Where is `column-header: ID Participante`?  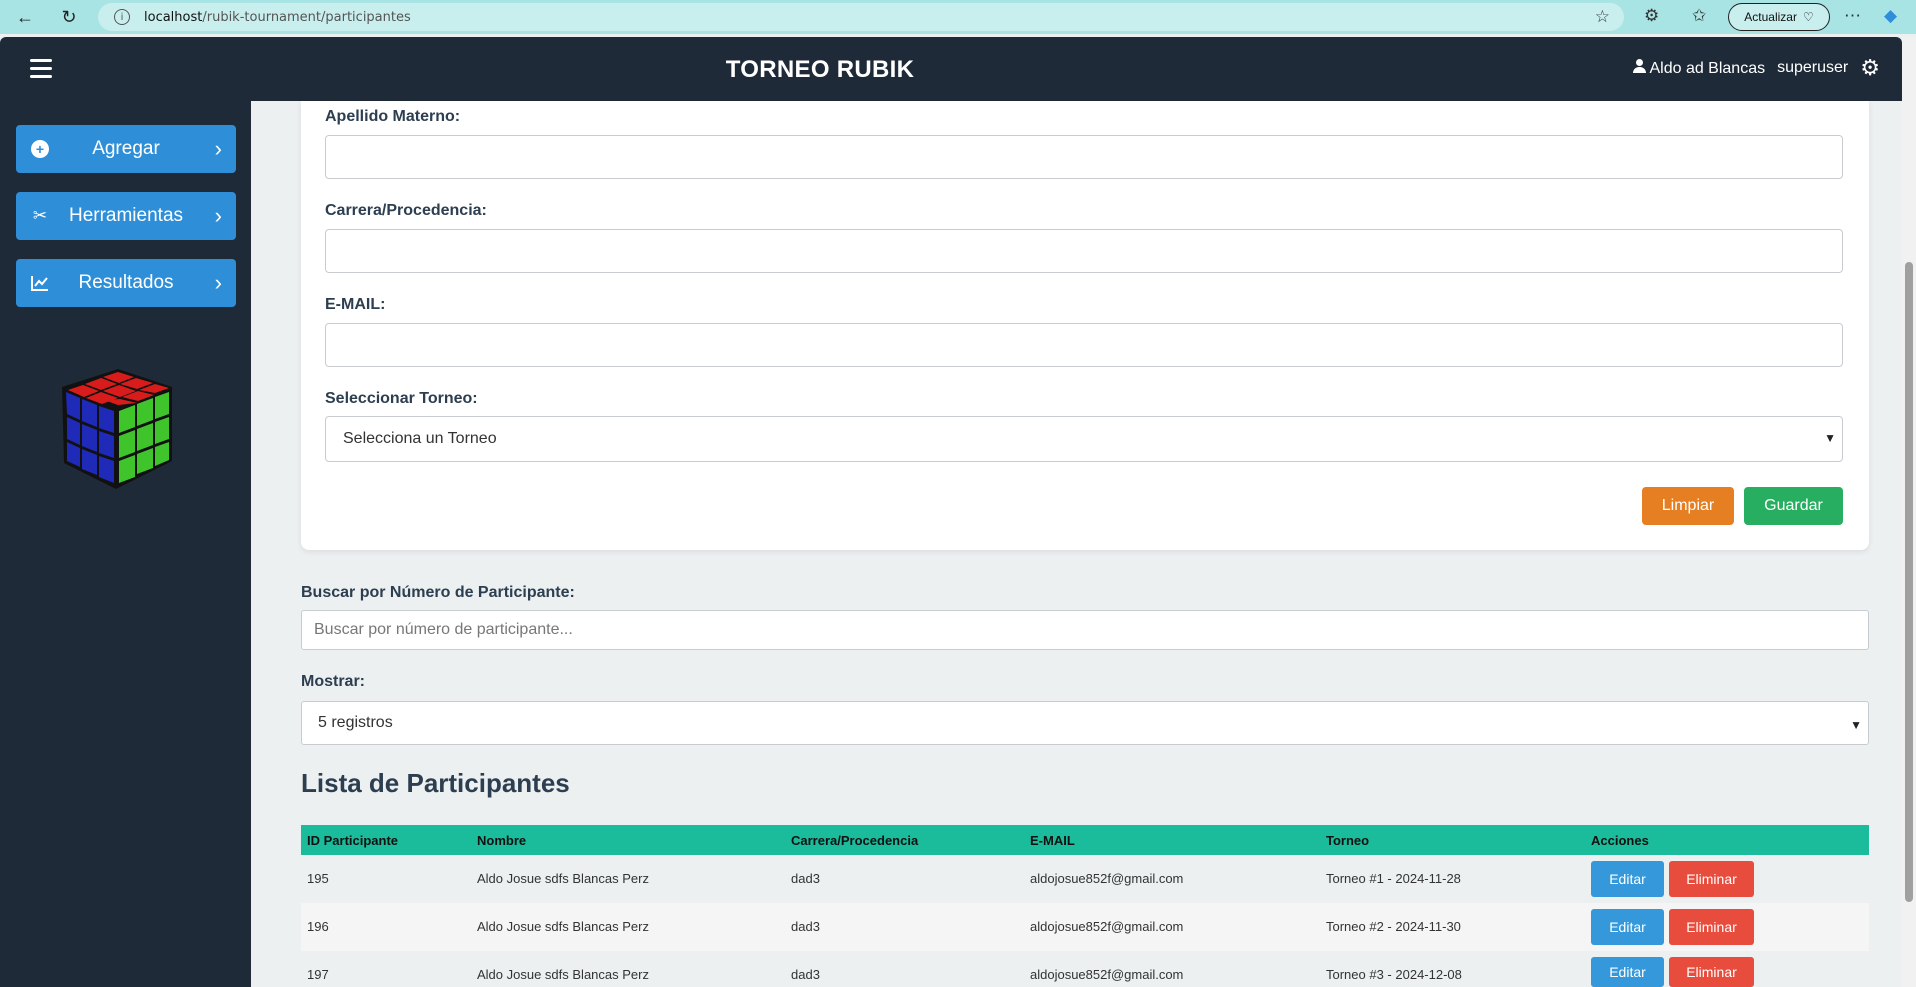 column-header: ID Participante is located at coordinates (353, 840).